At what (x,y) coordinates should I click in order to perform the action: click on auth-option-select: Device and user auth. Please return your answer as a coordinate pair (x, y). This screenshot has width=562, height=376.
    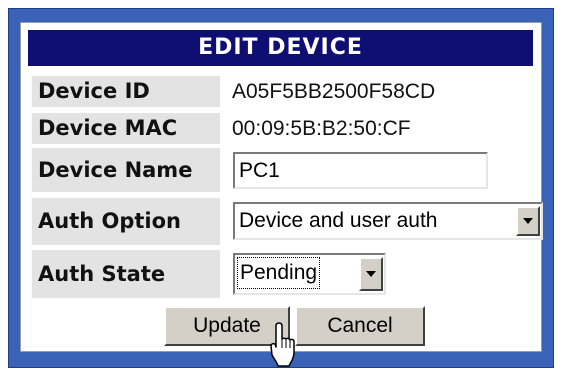
    Looking at the image, I should click on (388, 221).